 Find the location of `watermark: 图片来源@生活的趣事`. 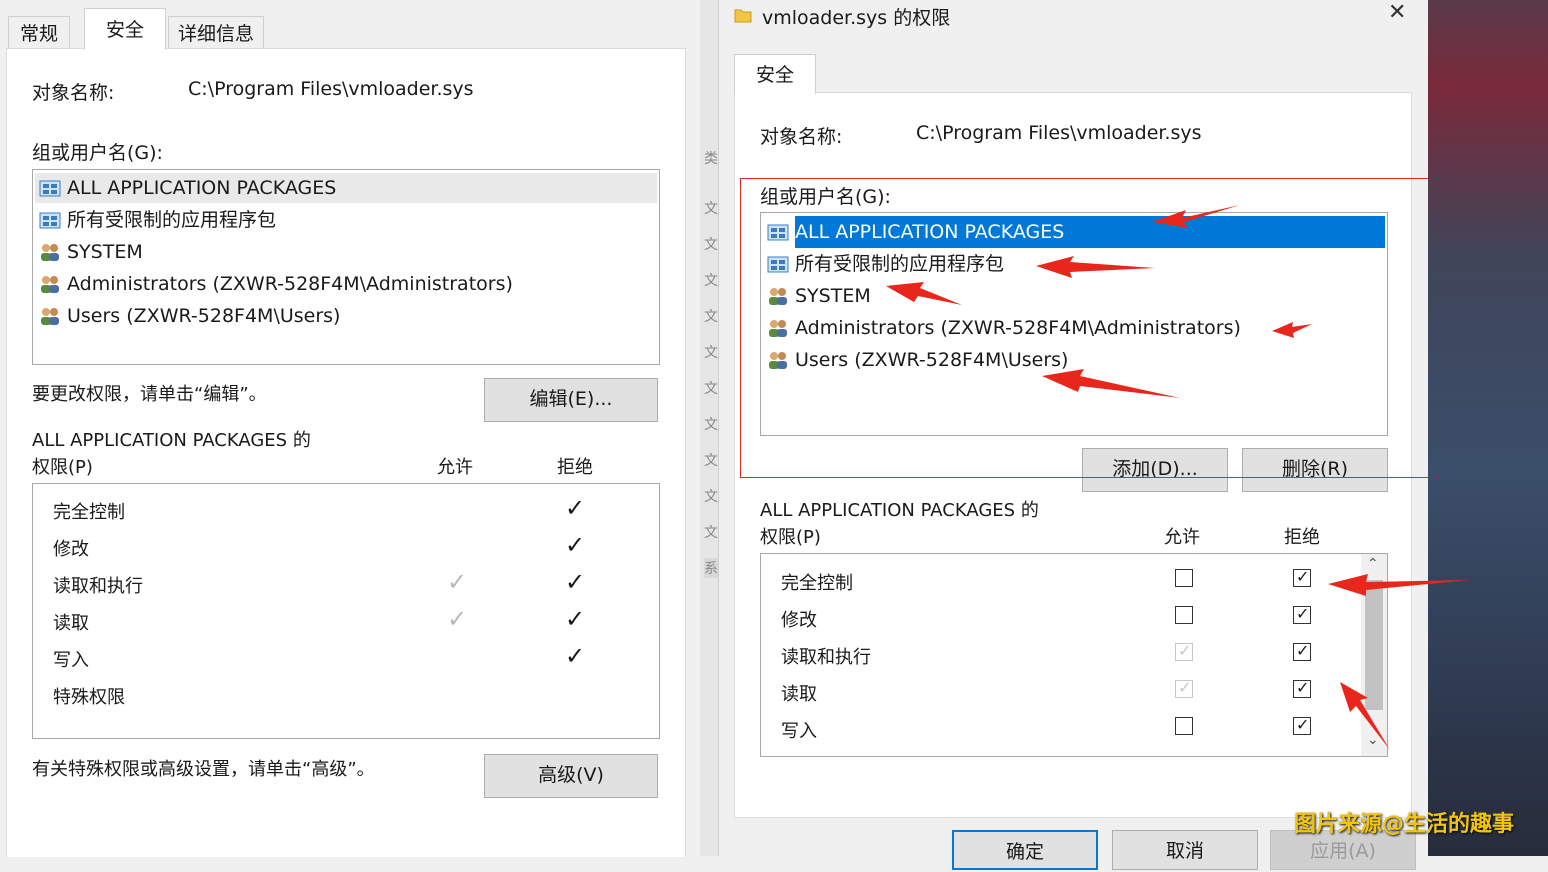

watermark: 图片来源@生活的趣事 is located at coordinates (1404, 824).